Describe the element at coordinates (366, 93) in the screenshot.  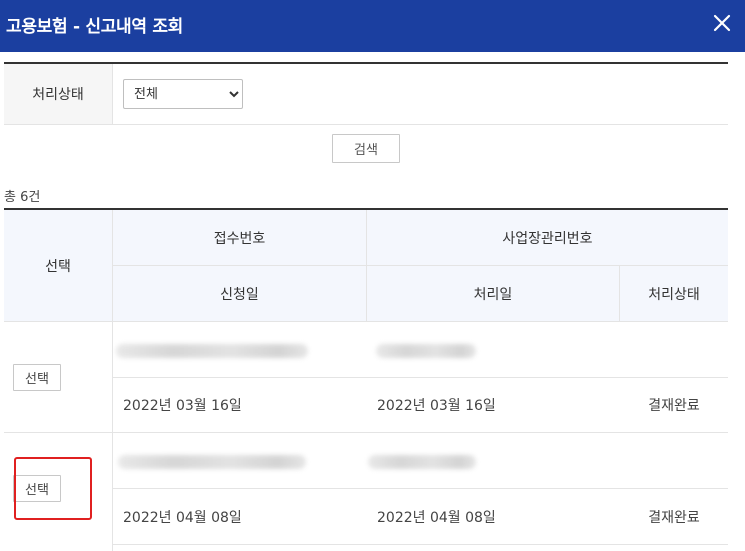
I see `filter-area: 처리상태 전체` at that location.